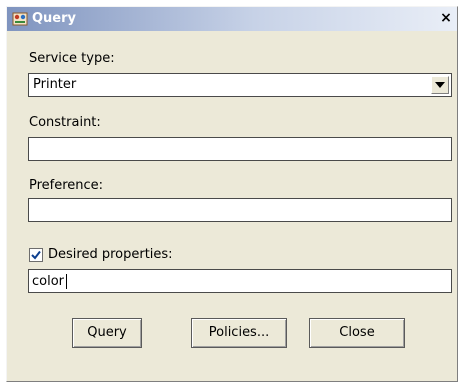 This screenshot has width=458, height=388. What do you see at coordinates (72, 58) in the screenshot?
I see `service-type-label: Service type:` at bounding box center [72, 58].